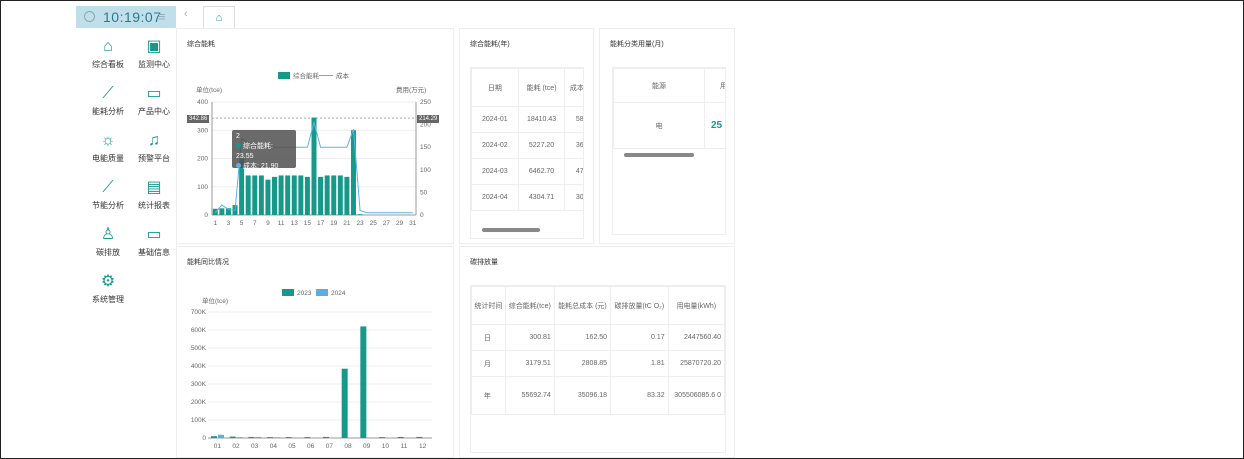 This screenshot has height=459, width=1244. Describe the element at coordinates (495, 145) in the screenshot. I see `table-cell: 2024-02` at that location.